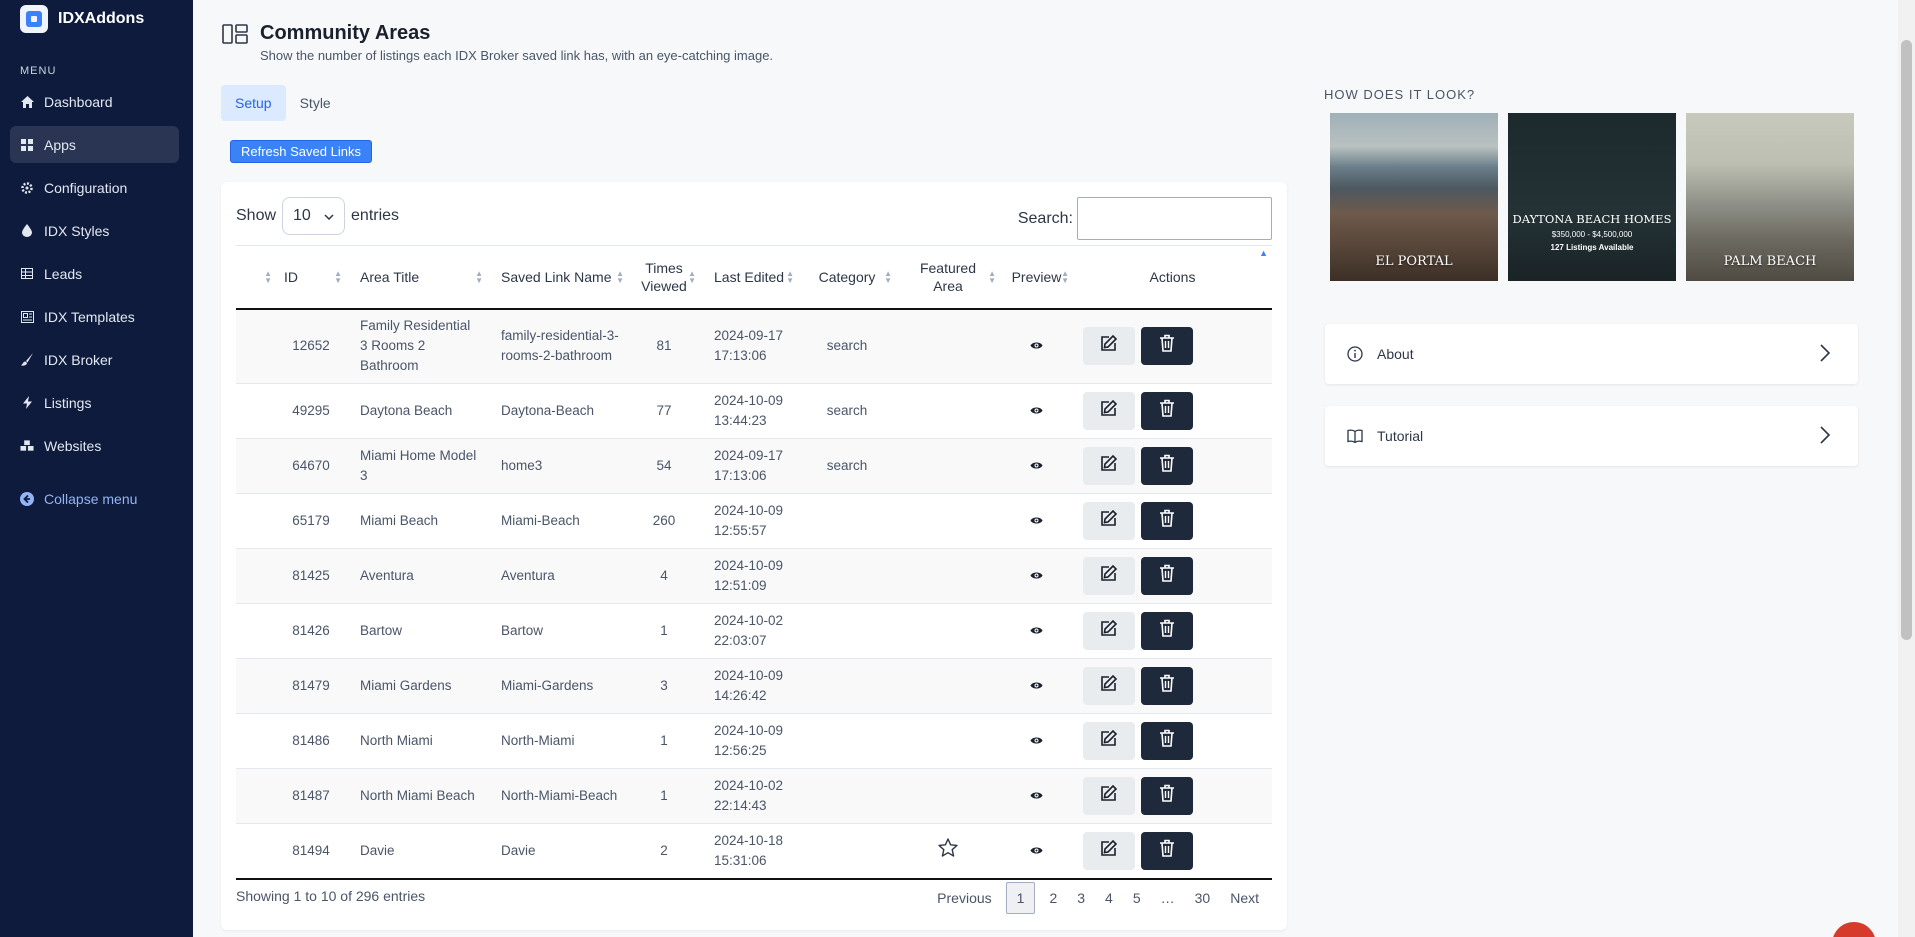 This screenshot has width=1915, height=937. What do you see at coordinates (94, 402) in the screenshot?
I see `sidebar-item-listings: Listings` at bounding box center [94, 402].